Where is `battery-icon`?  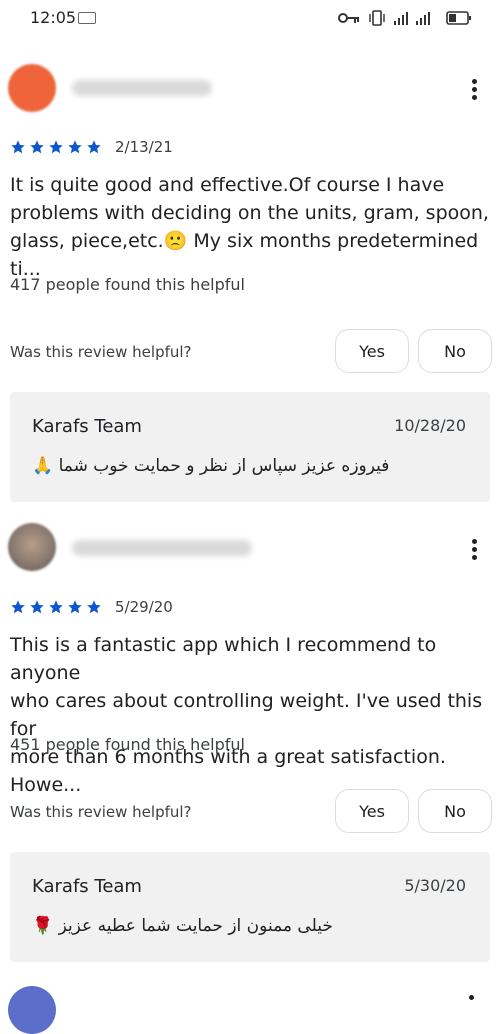 battery-icon is located at coordinates (458, 18).